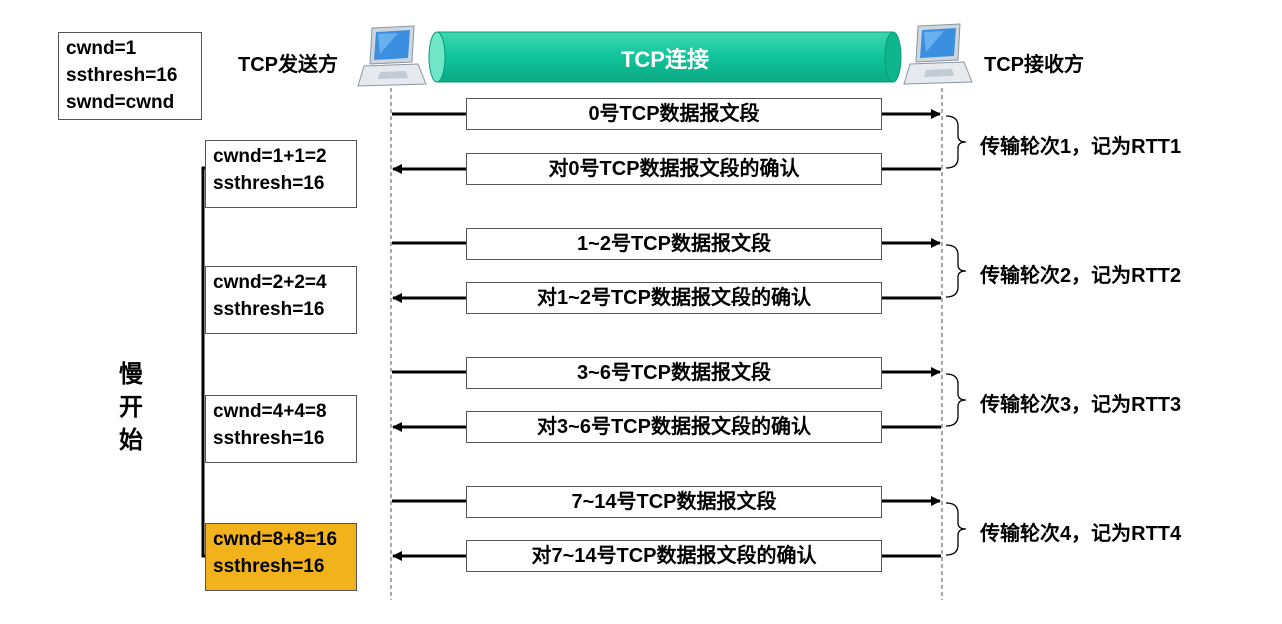 The image size is (1282, 624). What do you see at coordinates (674, 169) in the screenshot?
I see `ack-box-round-1: 对0号TCP数据报文段的确认` at bounding box center [674, 169].